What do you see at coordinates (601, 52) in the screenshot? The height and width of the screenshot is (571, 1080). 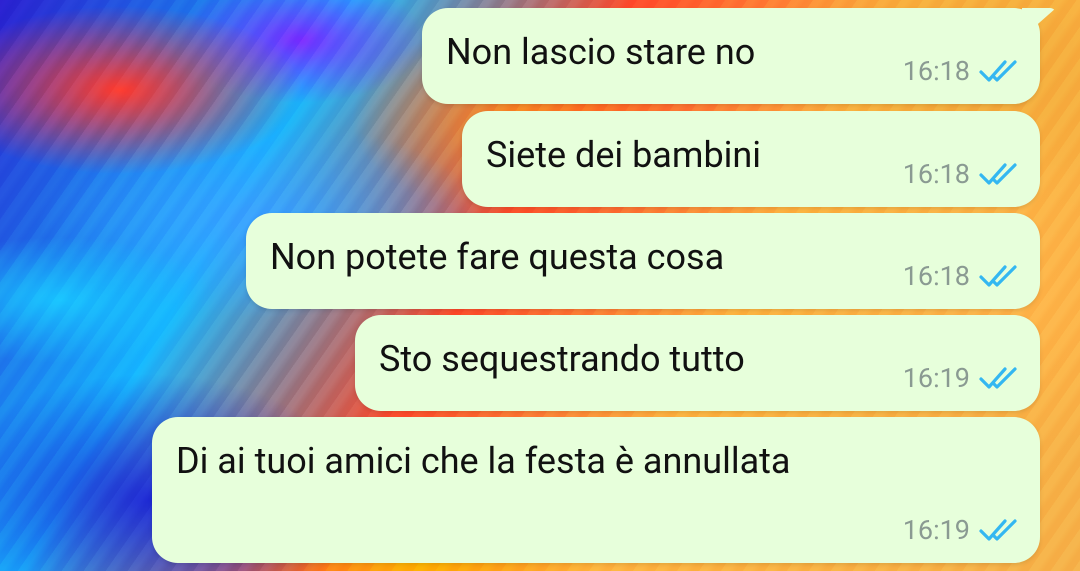 I see `message-text: Non lascio stare no` at bounding box center [601, 52].